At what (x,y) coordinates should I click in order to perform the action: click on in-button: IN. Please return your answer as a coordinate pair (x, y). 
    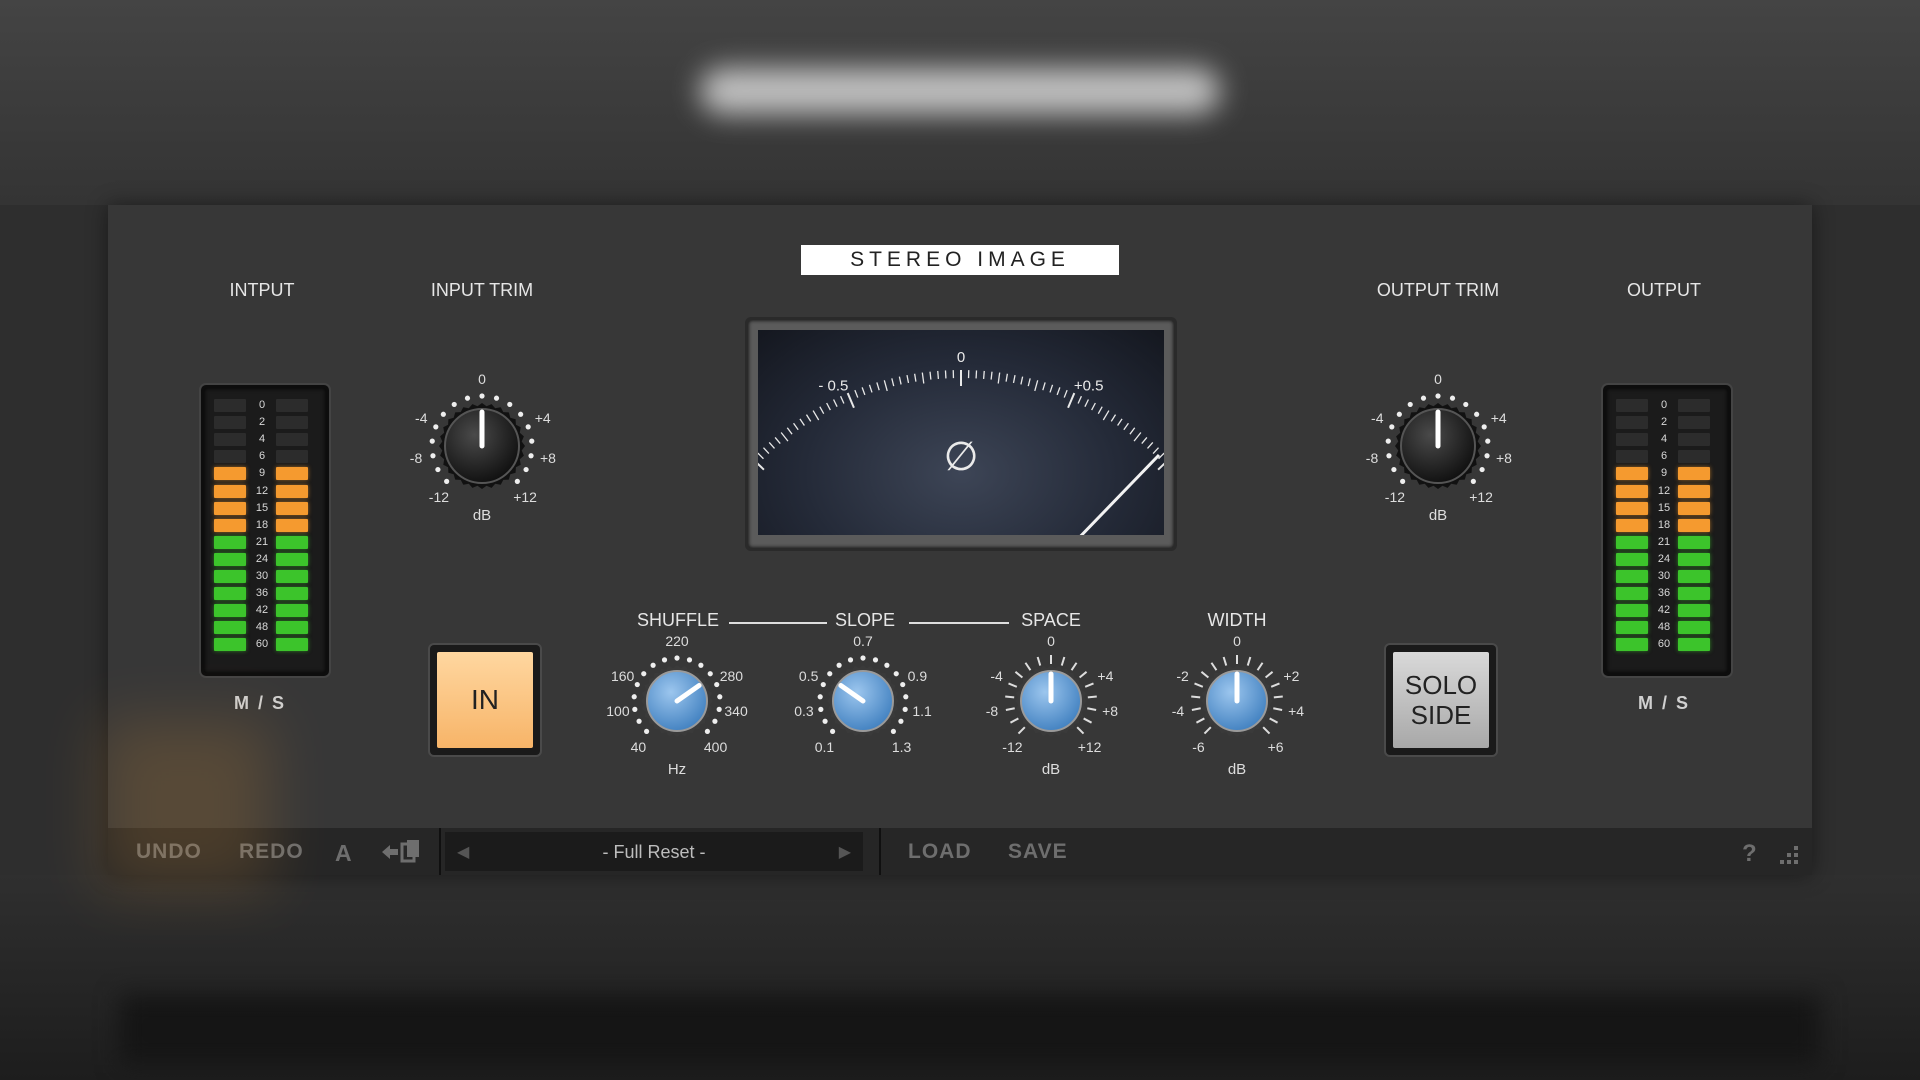
    Looking at the image, I should click on (485, 700).